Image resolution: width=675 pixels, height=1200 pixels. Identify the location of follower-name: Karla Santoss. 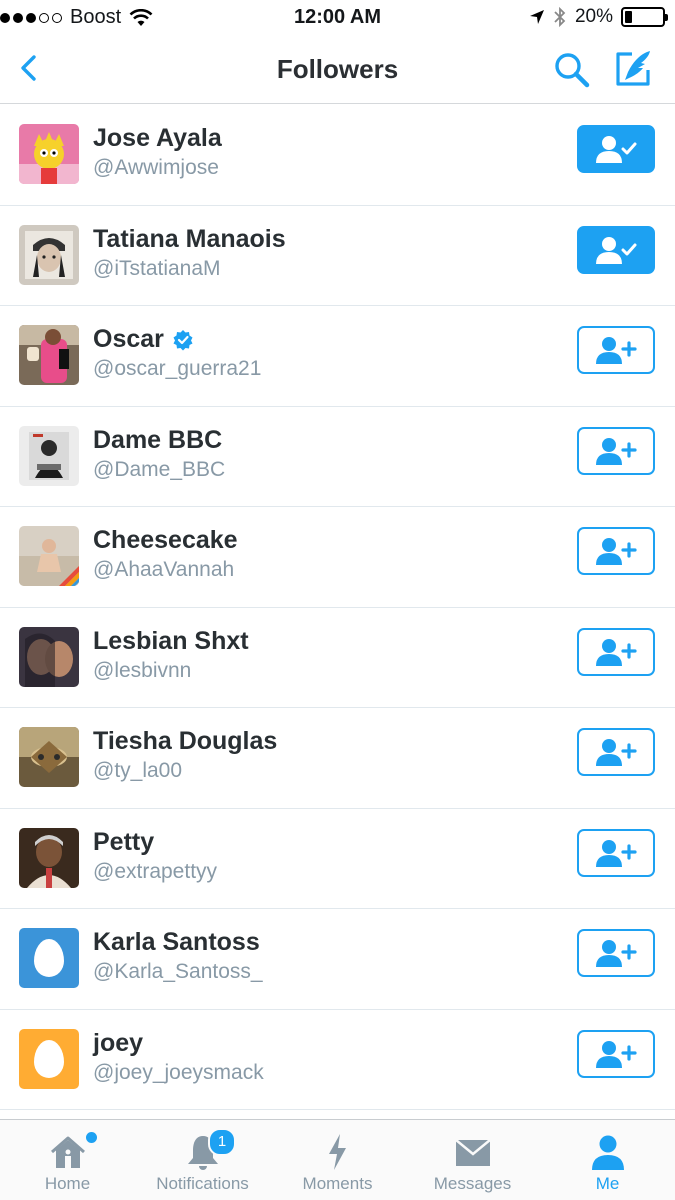
(176, 942).